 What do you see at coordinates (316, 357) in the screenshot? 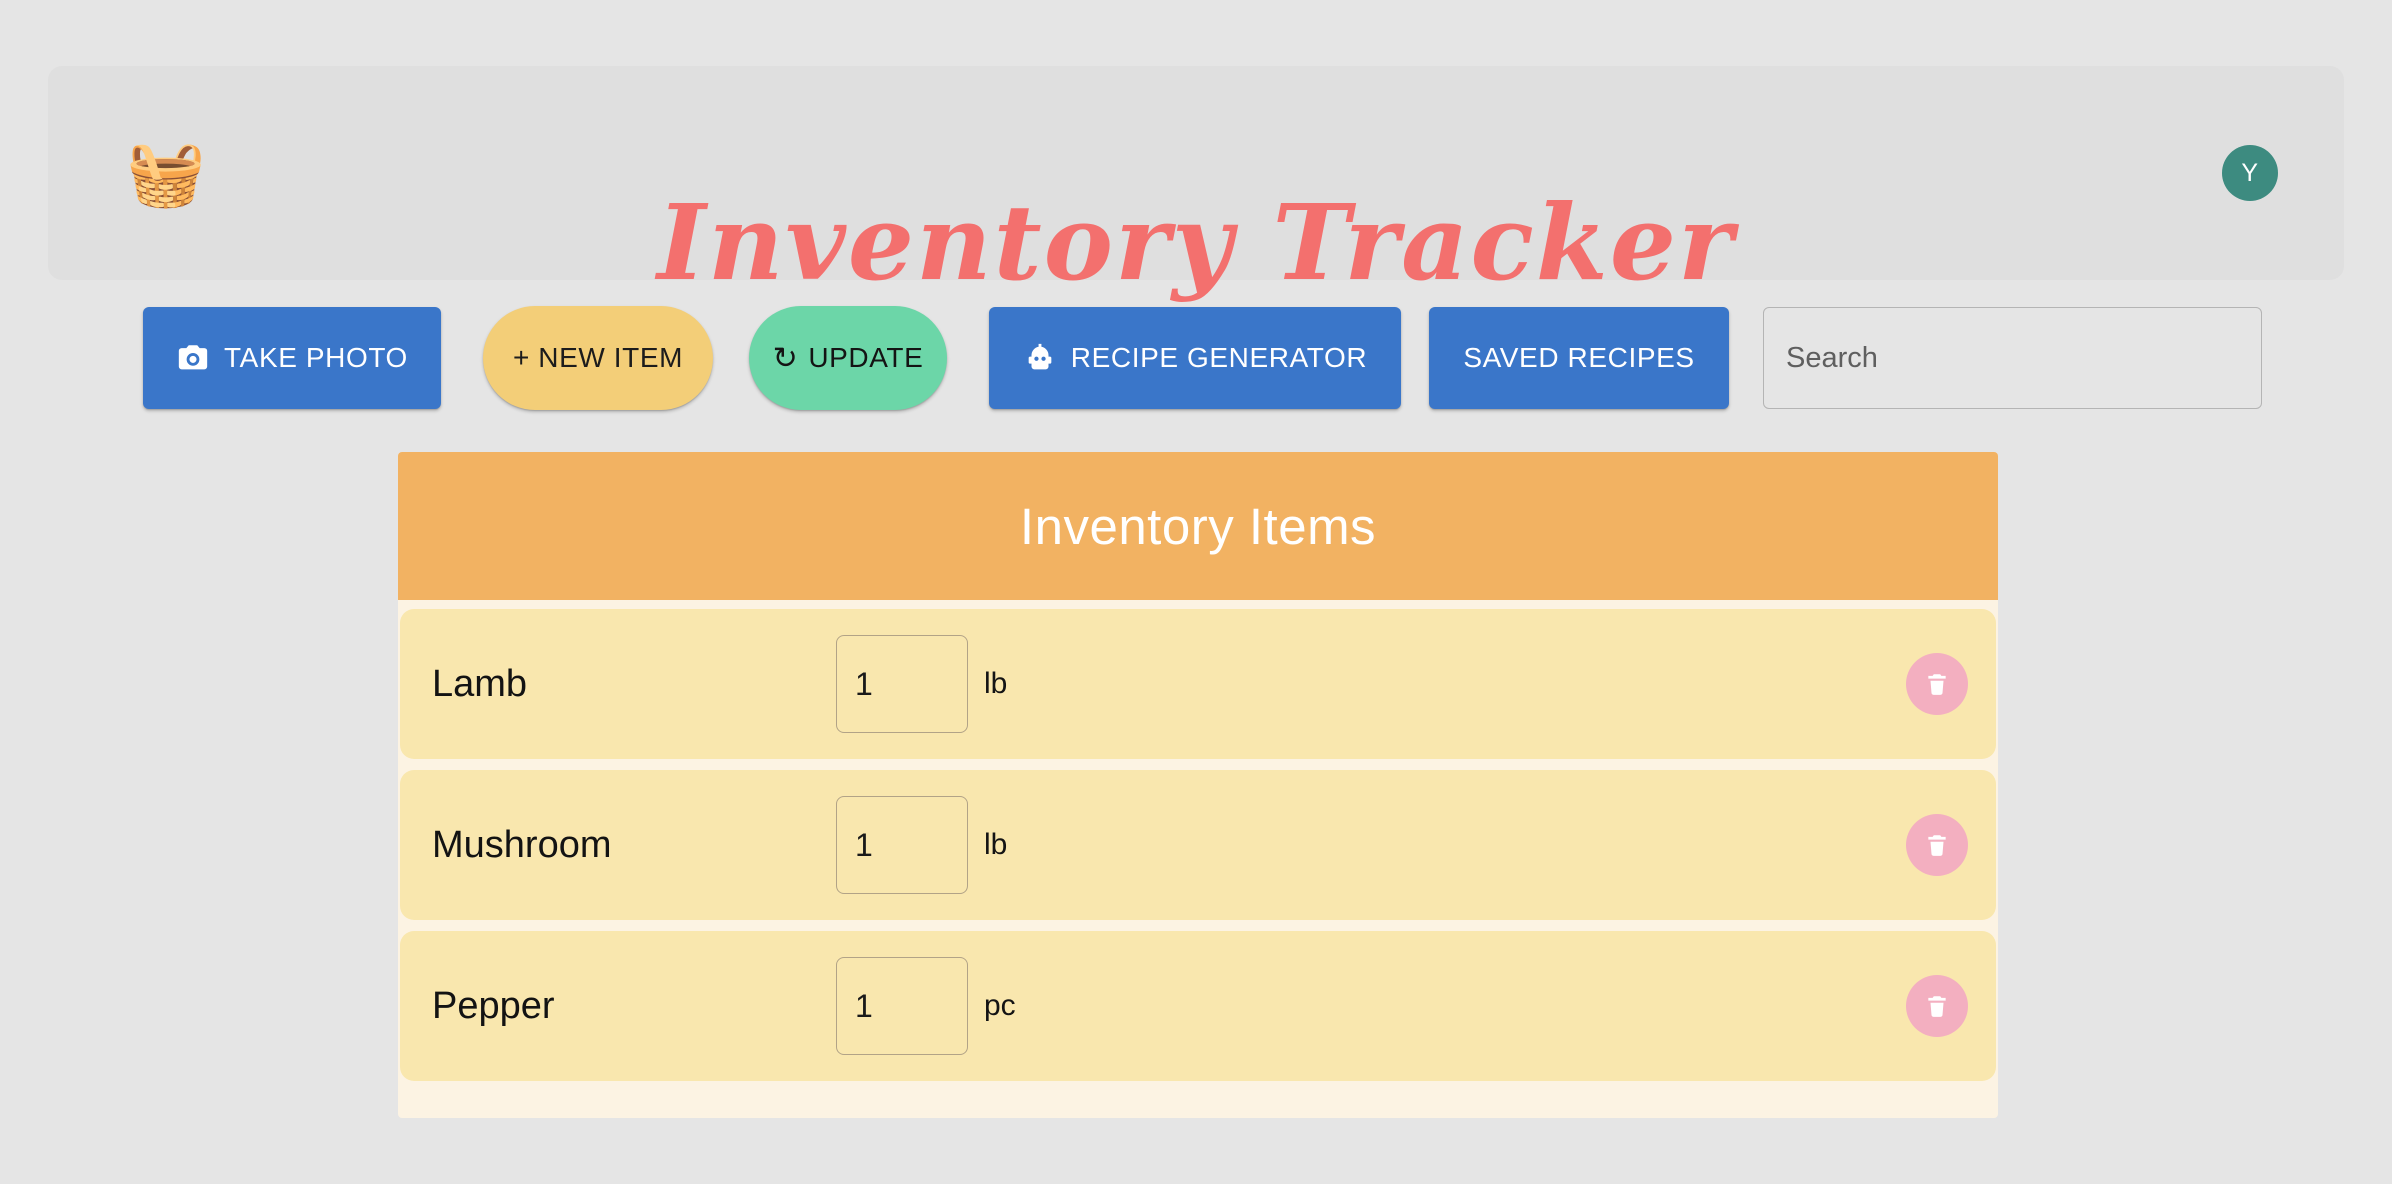
I see `take-photo-label: TAKE PHOTO` at bounding box center [316, 357].